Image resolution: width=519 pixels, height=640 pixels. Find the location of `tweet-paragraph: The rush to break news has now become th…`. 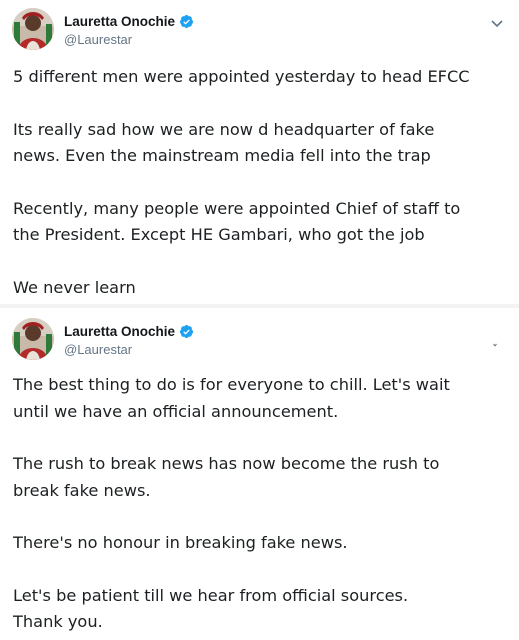

tweet-paragraph: The rush to break news has now become th… is located at coordinates (263, 477).